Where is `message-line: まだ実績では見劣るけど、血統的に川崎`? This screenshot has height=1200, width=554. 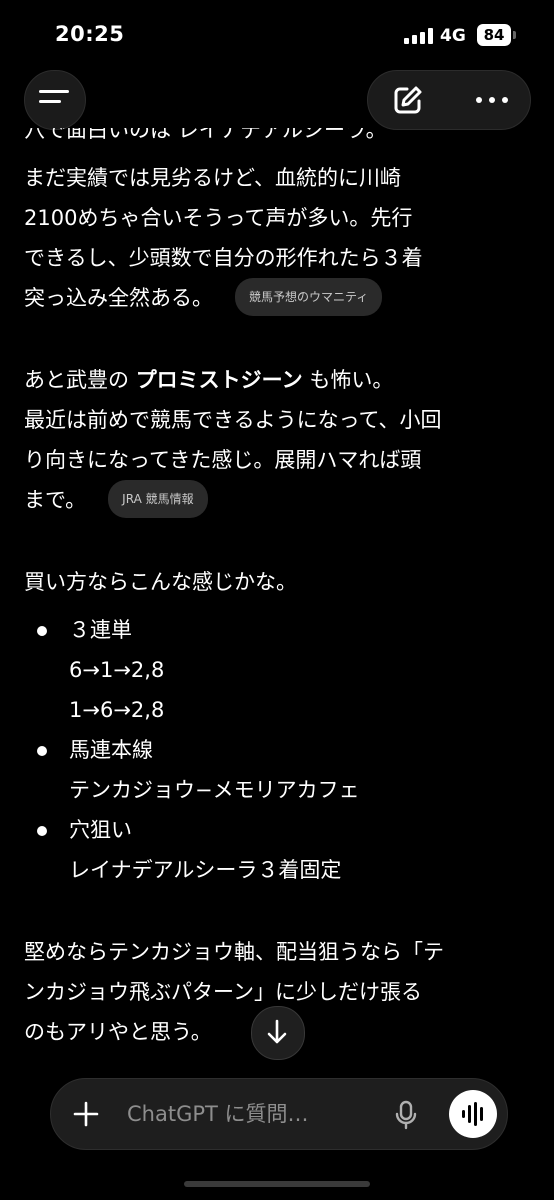
message-line: まだ実績では見劣るけど、血統的に川崎 is located at coordinates (212, 178).